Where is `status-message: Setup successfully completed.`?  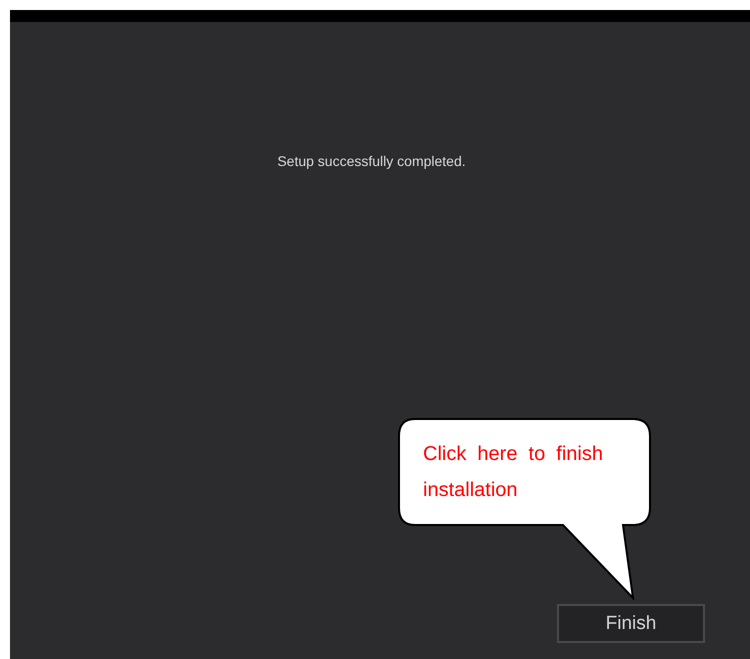
status-message: Setup successfully completed. is located at coordinates (371, 161).